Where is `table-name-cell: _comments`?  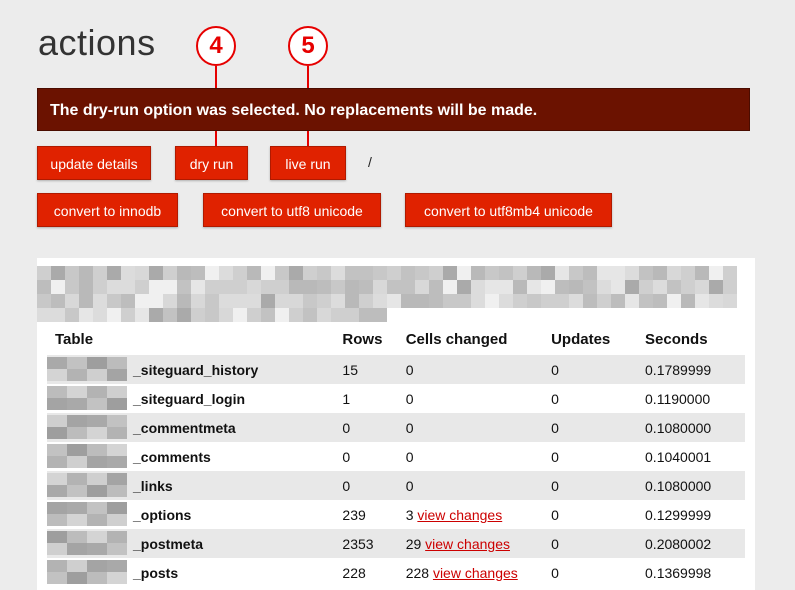
table-name-cell: _comments is located at coordinates (194, 456).